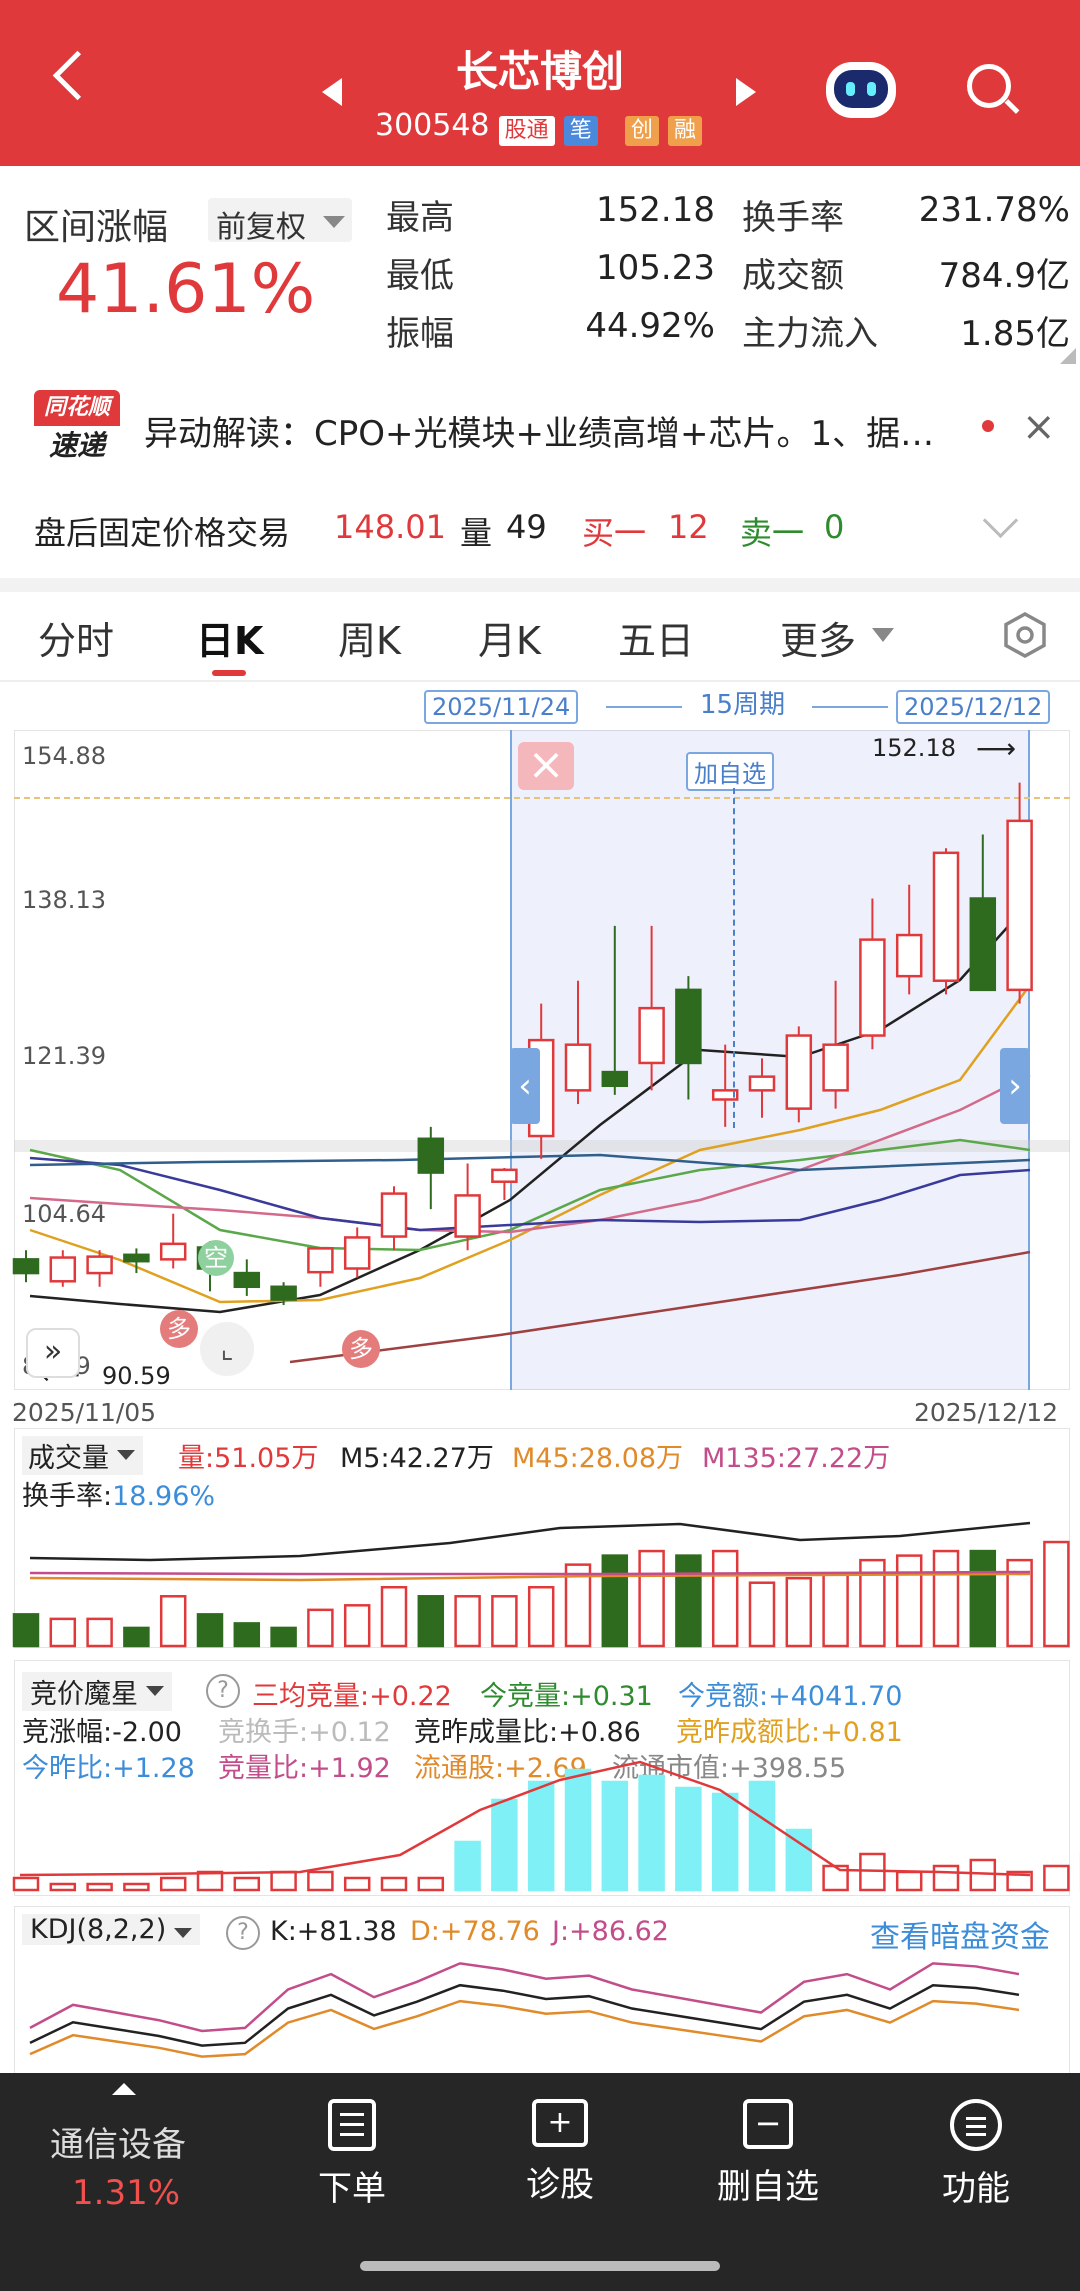 Image resolution: width=1080 pixels, height=2291 pixels. I want to click on robot-face-icon, so click(861, 89).